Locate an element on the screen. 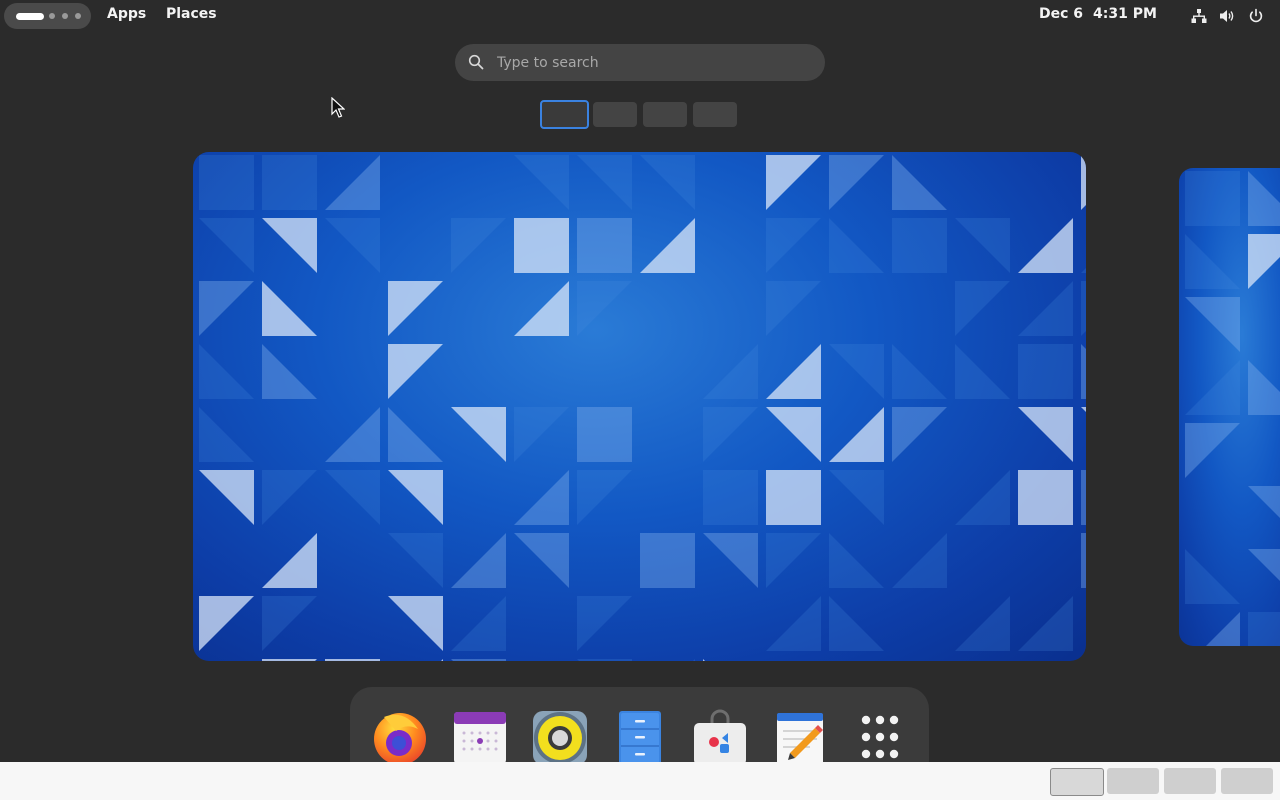 The height and width of the screenshot is (800, 1280). notepad-pencil-icon is located at coordinates (800, 739).